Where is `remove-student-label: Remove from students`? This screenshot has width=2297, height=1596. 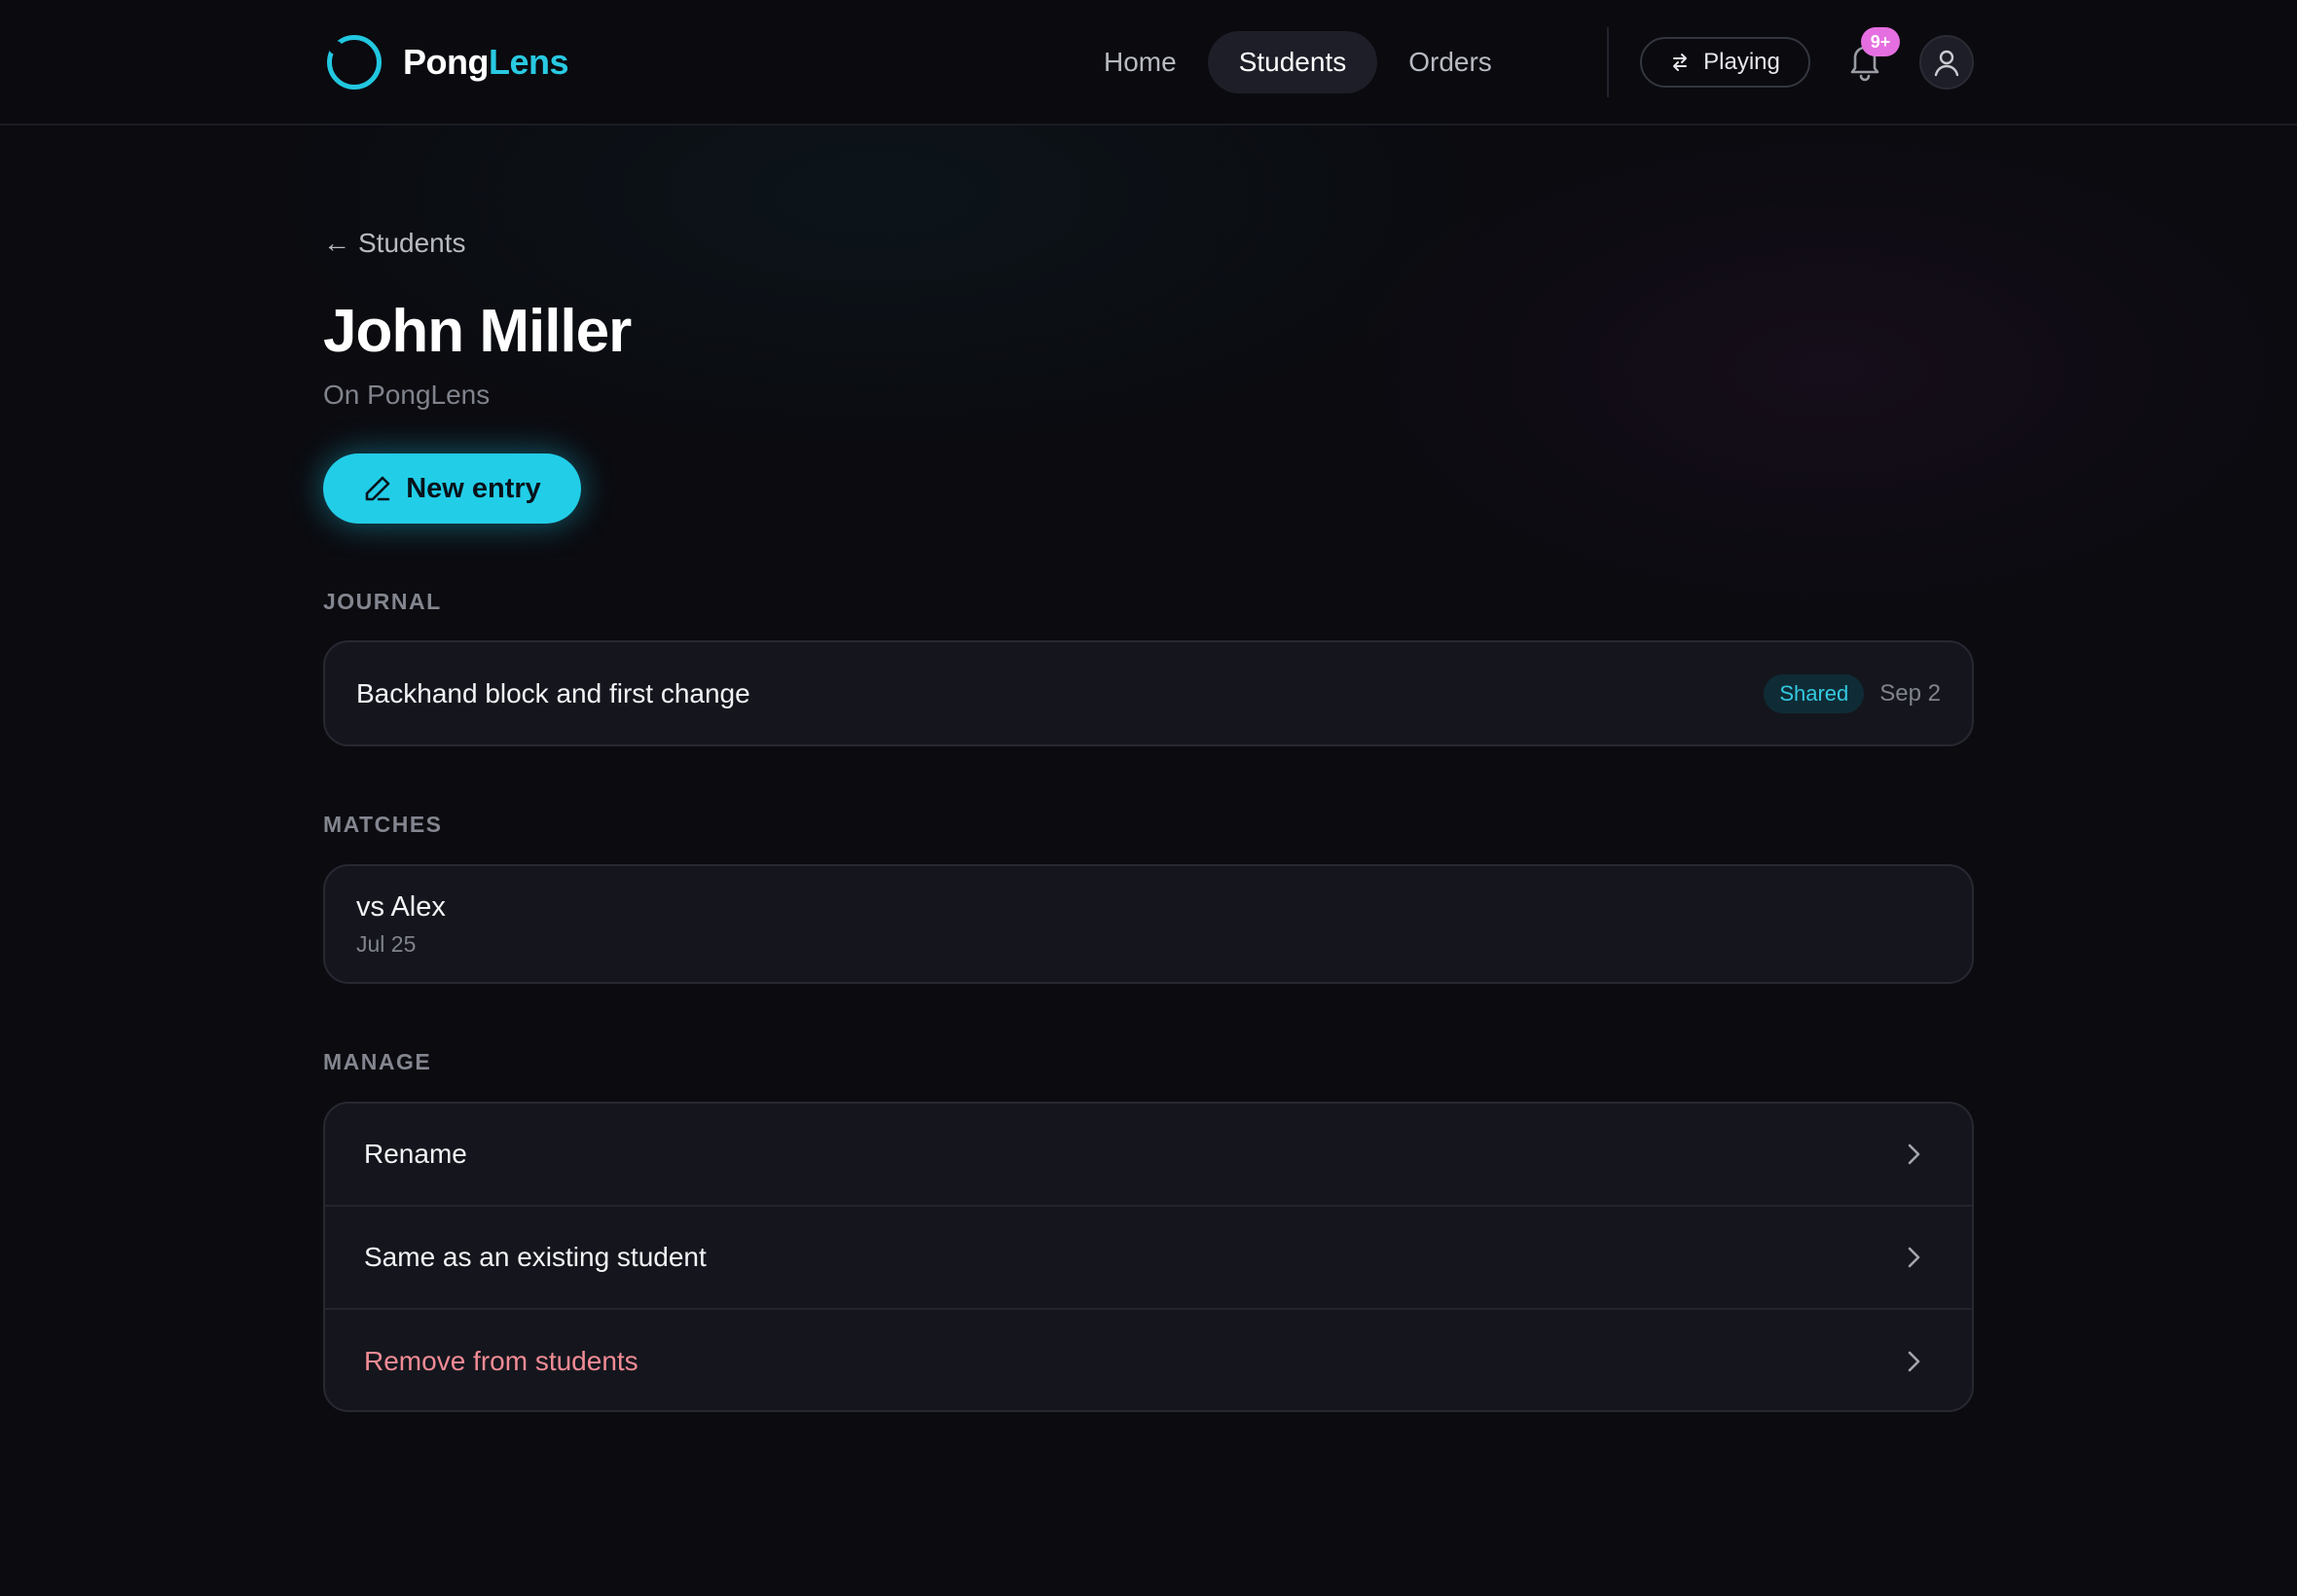
remove-student-label: Remove from students is located at coordinates (501, 1361).